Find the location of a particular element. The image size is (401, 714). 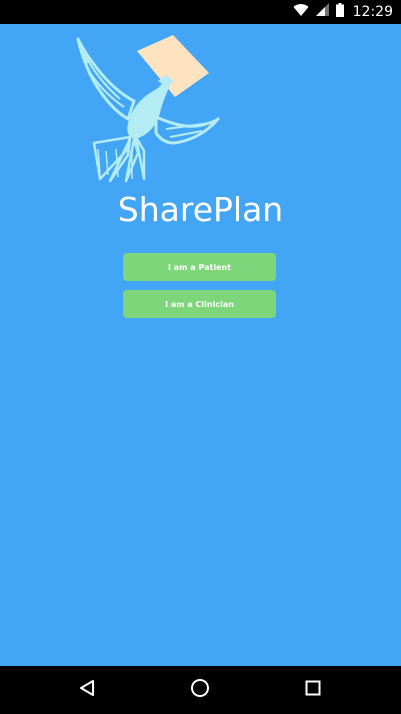

app-title: SharePlan is located at coordinates (200, 209).